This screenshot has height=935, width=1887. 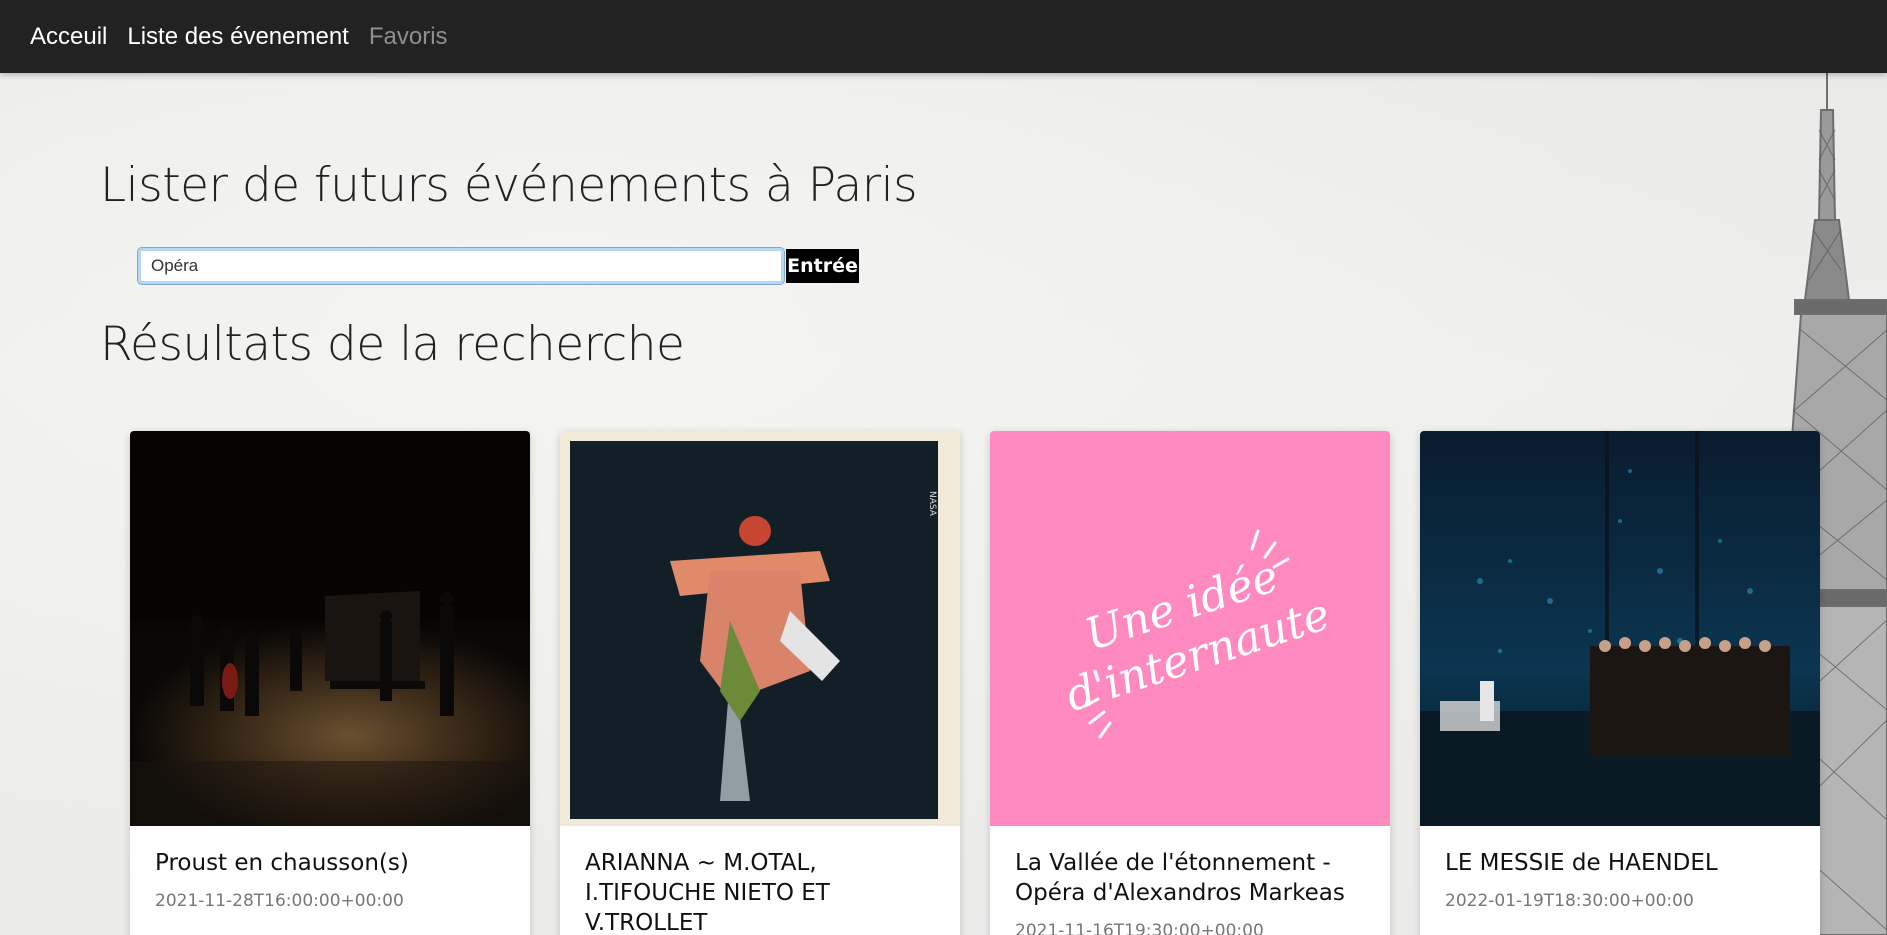 I want to click on nav-link-liste-evenements: Liste des évenement, so click(x=237, y=37).